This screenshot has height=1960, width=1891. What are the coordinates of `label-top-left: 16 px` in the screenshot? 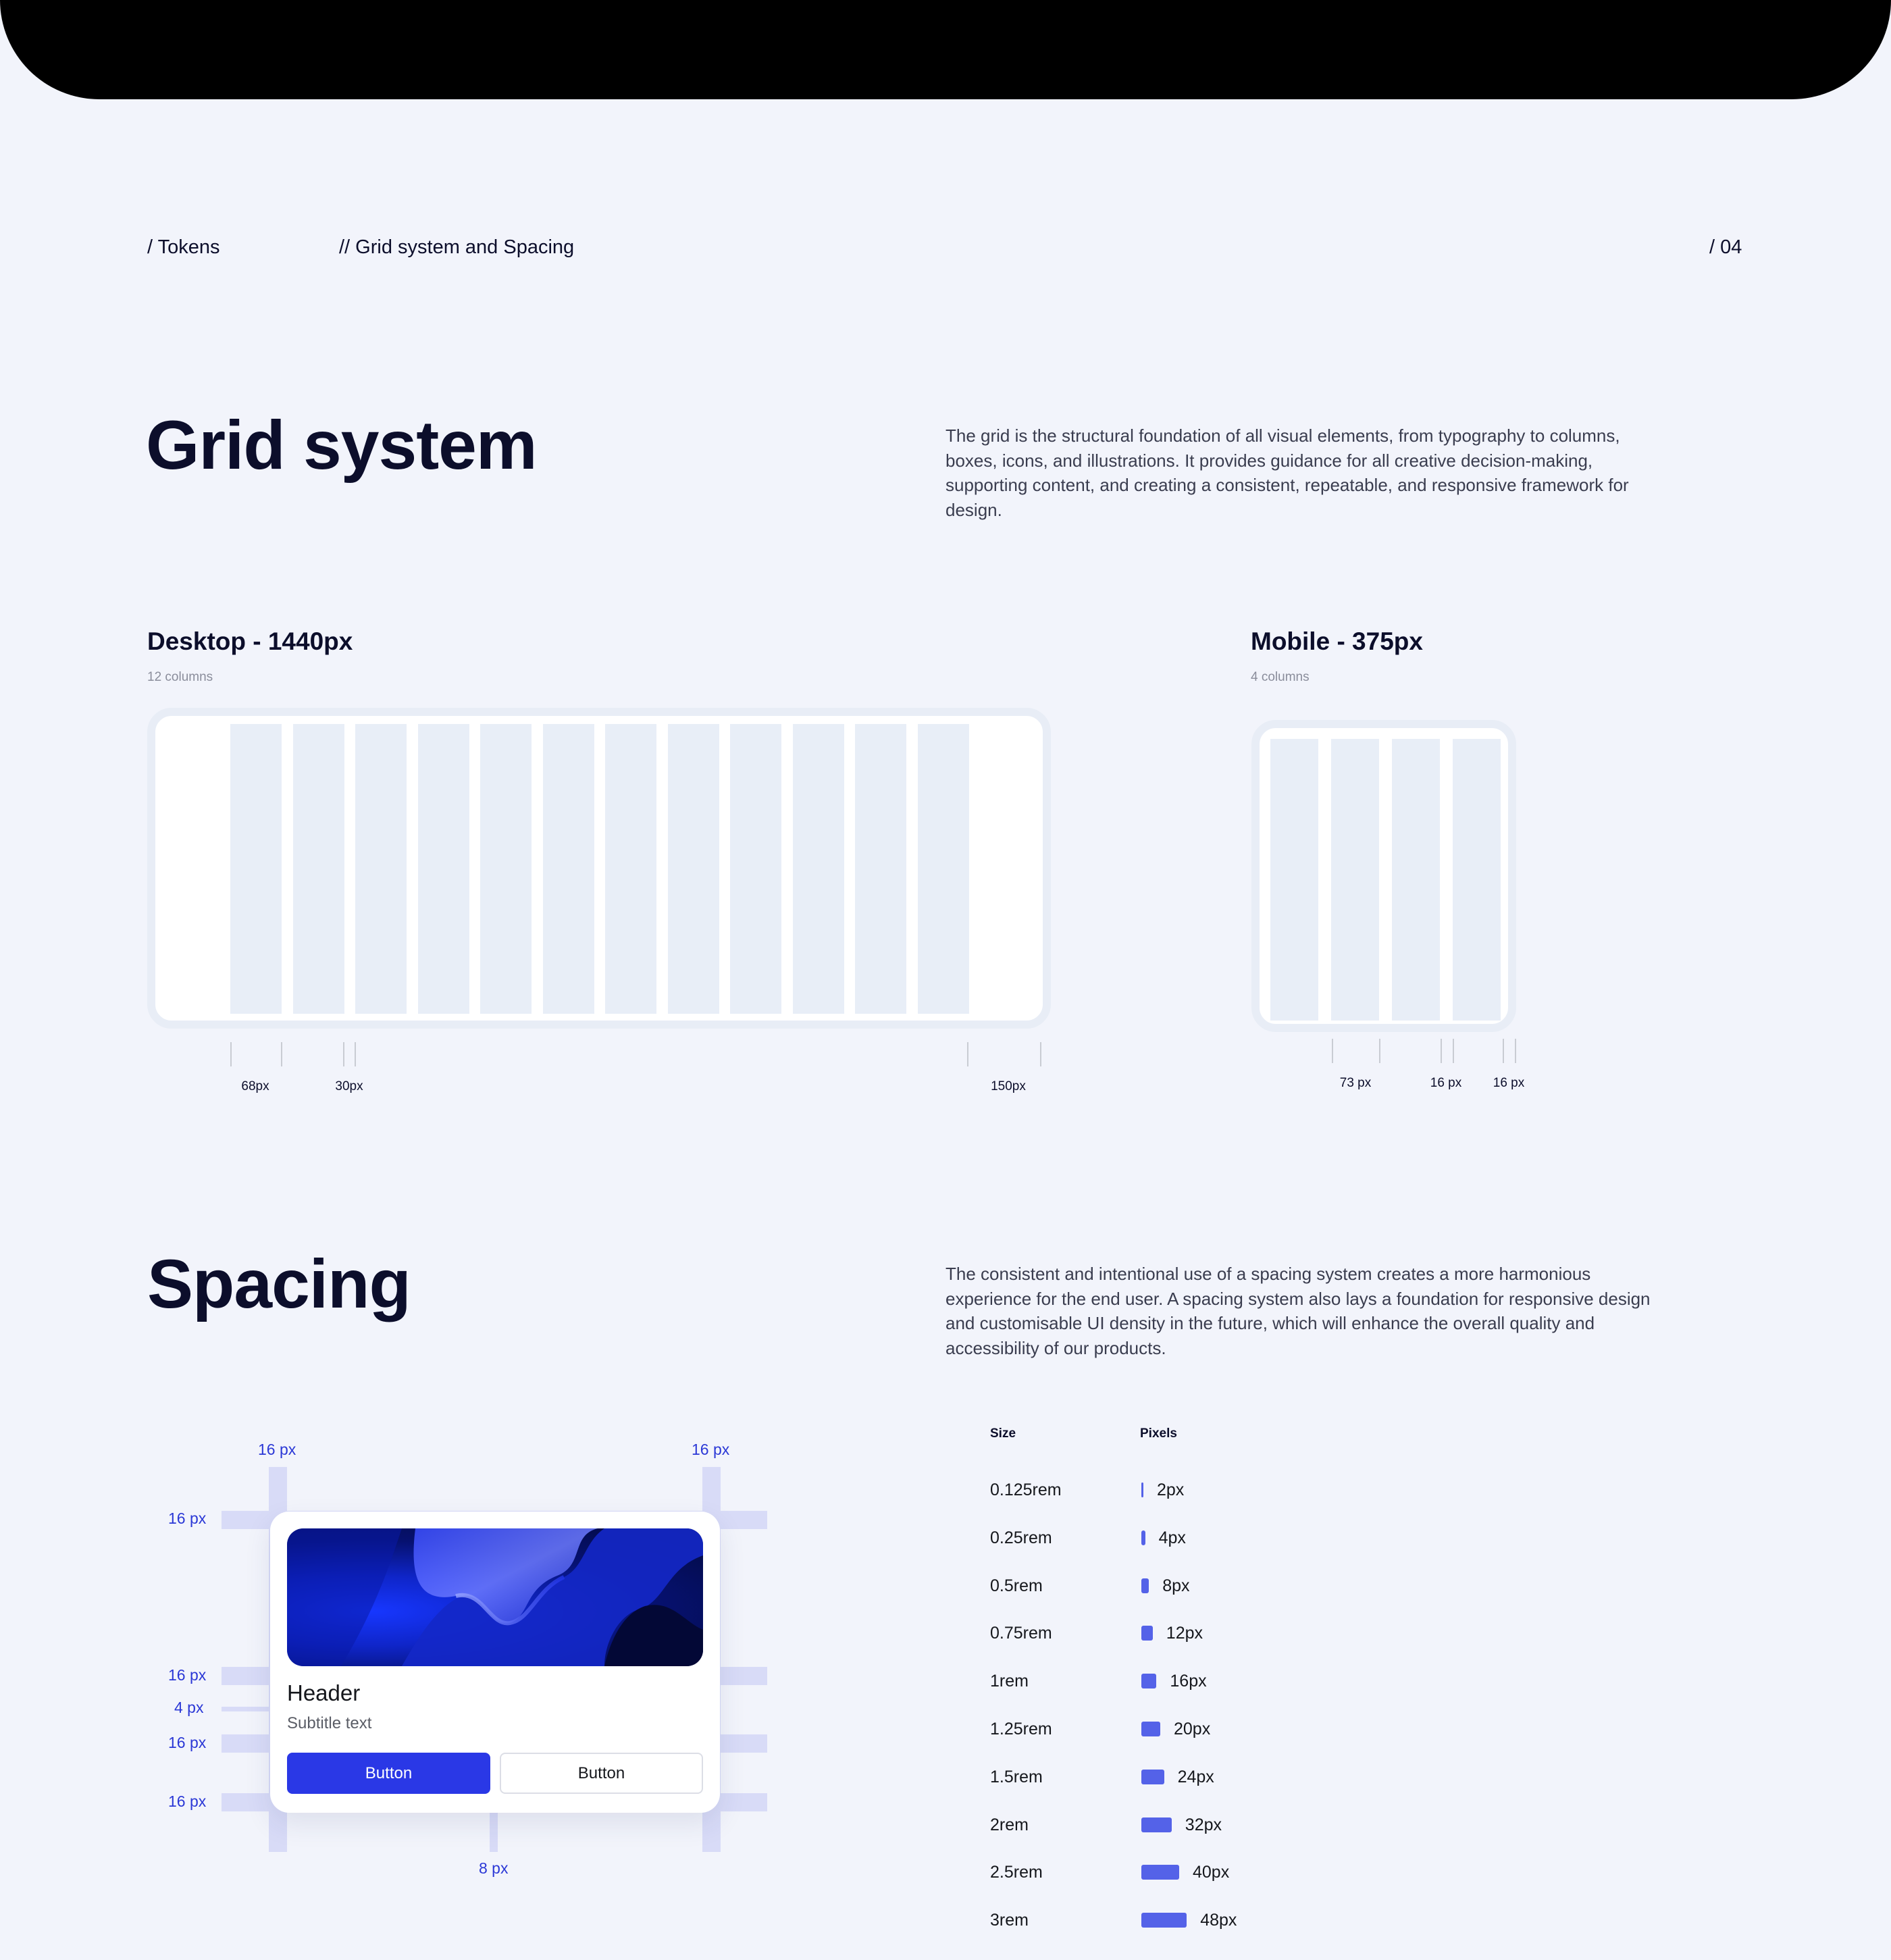 It's located at (277, 1449).